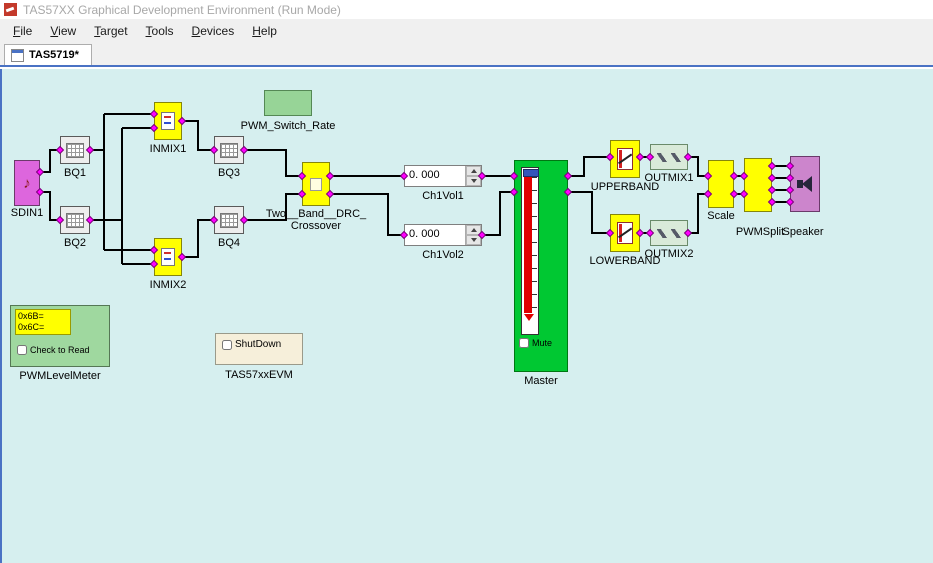  I want to click on speaker-block, so click(805, 184).